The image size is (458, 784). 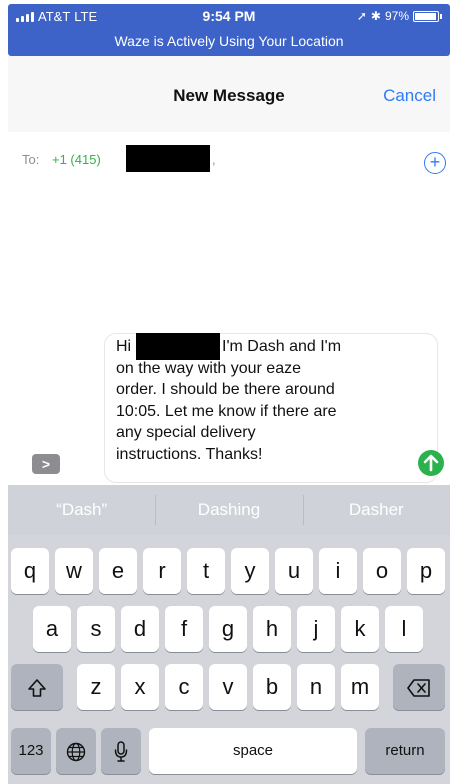 What do you see at coordinates (360, 687) in the screenshot?
I see `key-m: m` at bounding box center [360, 687].